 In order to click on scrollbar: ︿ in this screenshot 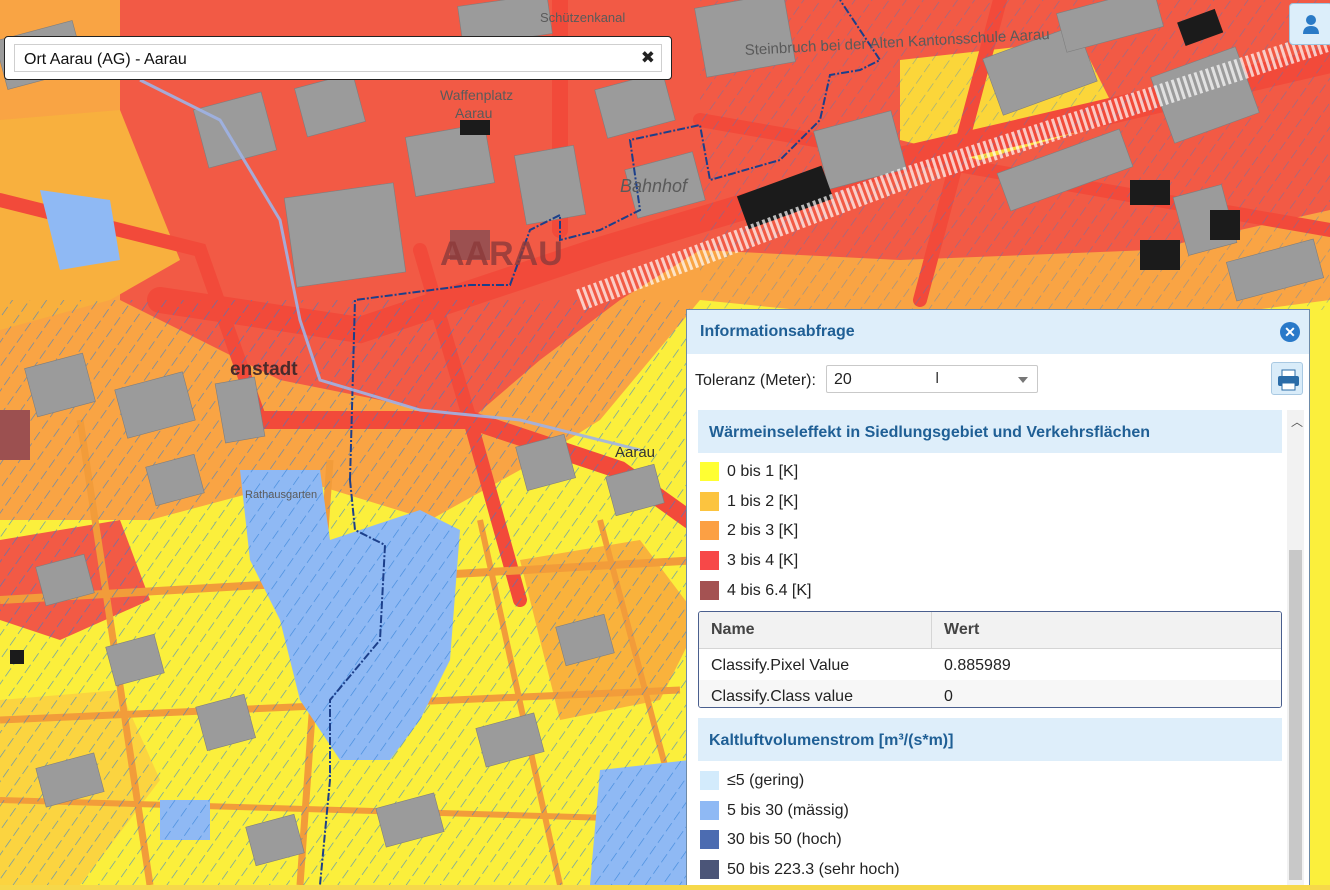, I will do `click(1295, 647)`.